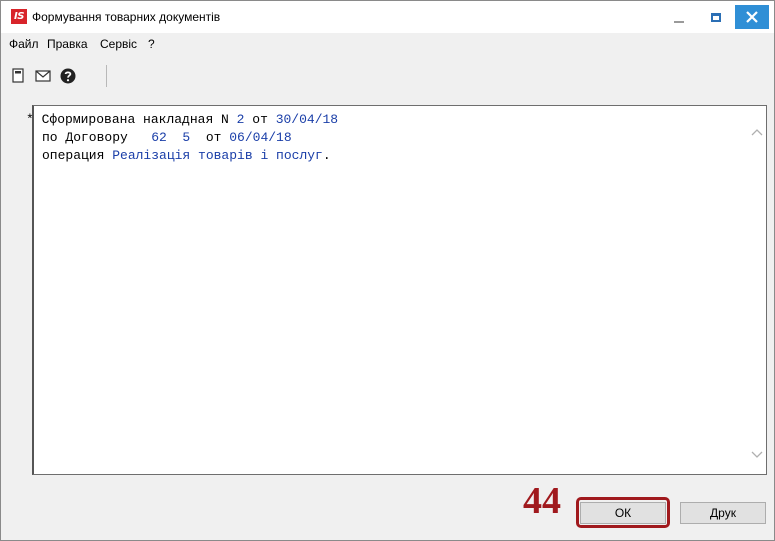 The width and height of the screenshot is (775, 541). I want to click on document-icon, so click(18, 75).